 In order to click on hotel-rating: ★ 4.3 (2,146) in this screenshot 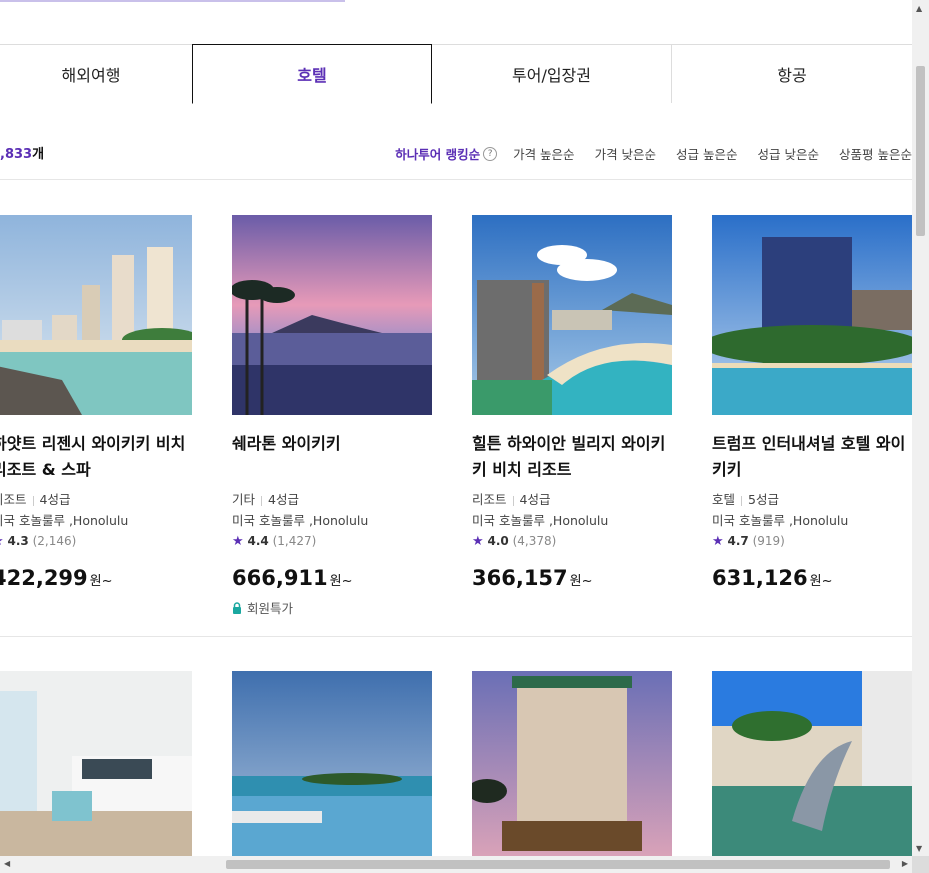, I will do `click(96, 541)`.